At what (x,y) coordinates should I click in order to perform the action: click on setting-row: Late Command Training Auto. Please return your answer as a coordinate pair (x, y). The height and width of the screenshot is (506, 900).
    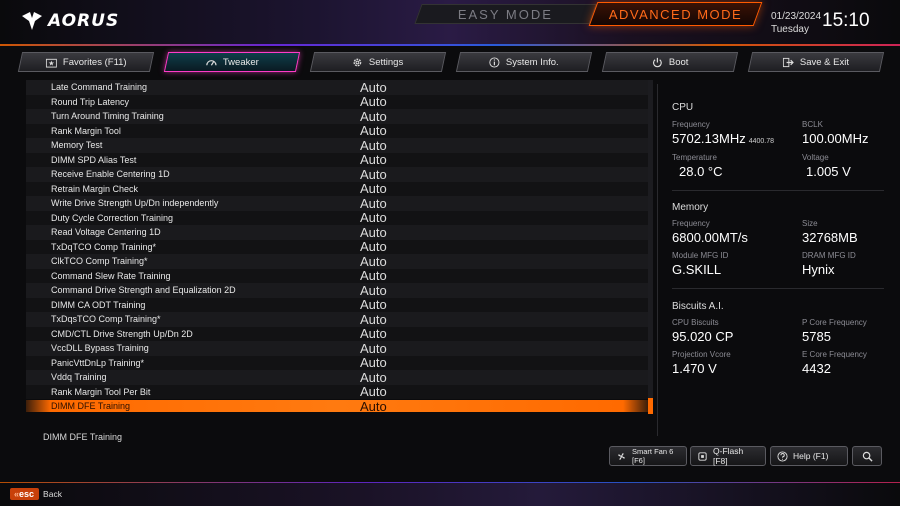
    Looking at the image, I should click on (337, 87).